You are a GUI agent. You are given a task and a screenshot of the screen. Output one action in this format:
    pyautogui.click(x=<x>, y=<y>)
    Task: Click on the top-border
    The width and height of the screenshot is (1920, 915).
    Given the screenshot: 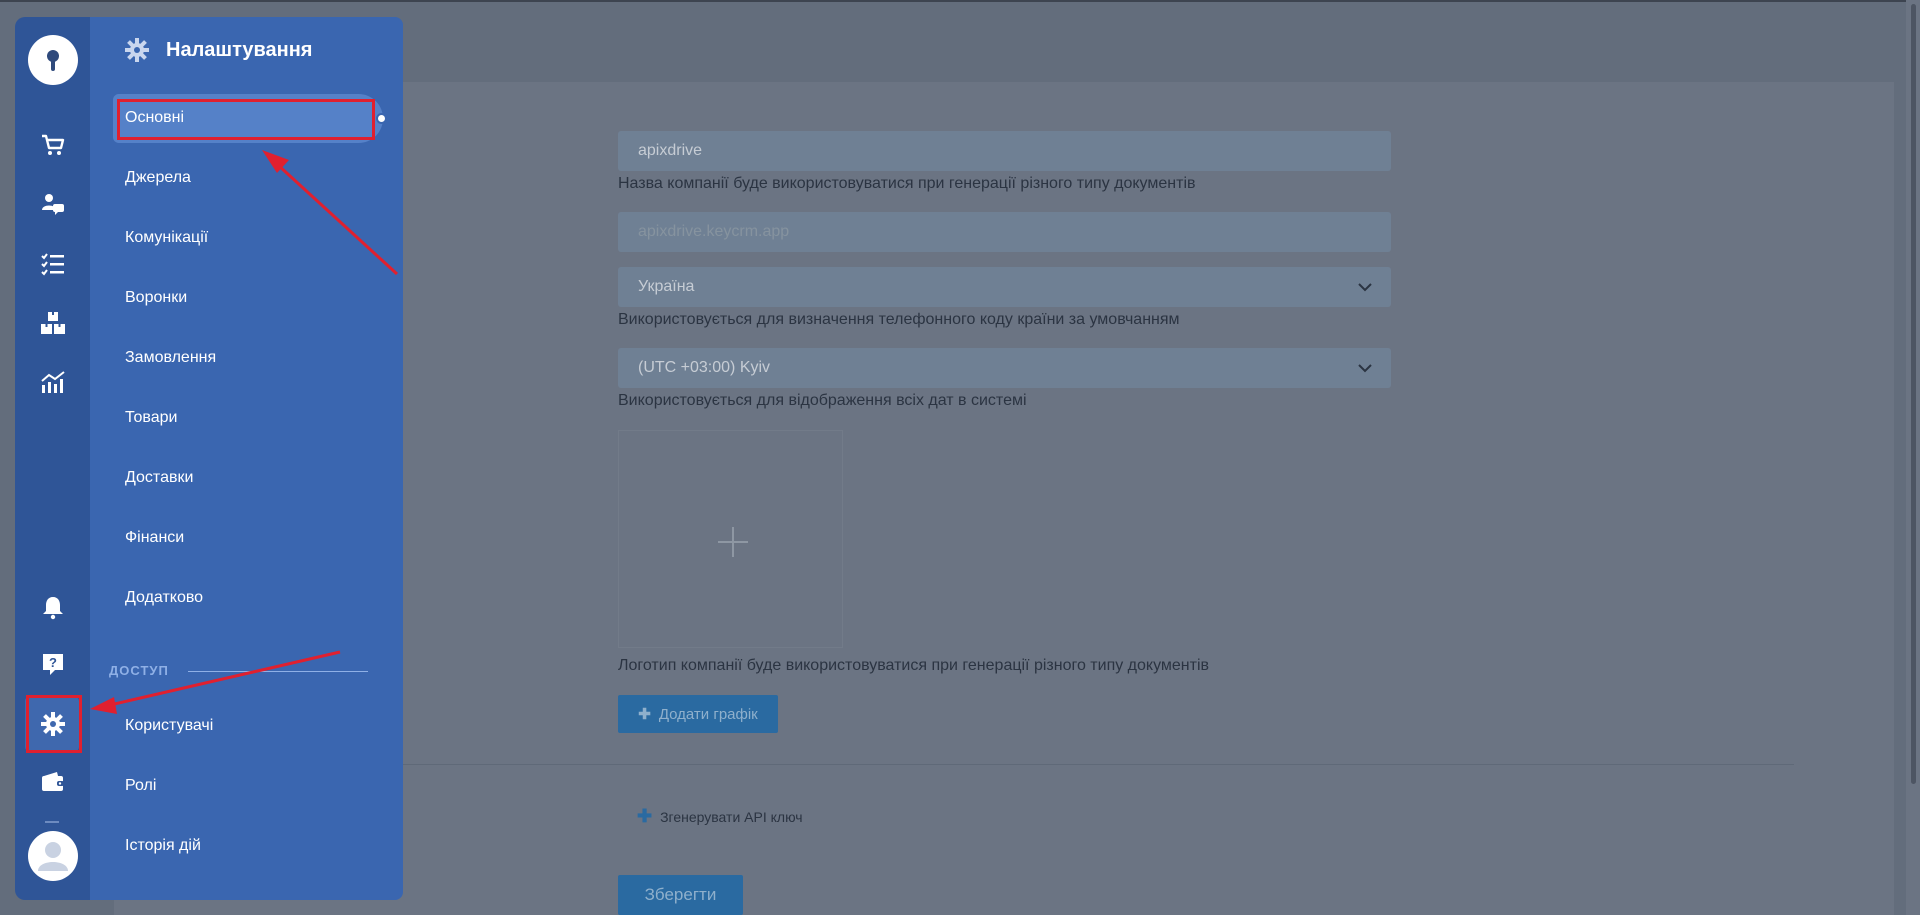 What is the action you would take?
    pyautogui.click(x=960, y=1)
    